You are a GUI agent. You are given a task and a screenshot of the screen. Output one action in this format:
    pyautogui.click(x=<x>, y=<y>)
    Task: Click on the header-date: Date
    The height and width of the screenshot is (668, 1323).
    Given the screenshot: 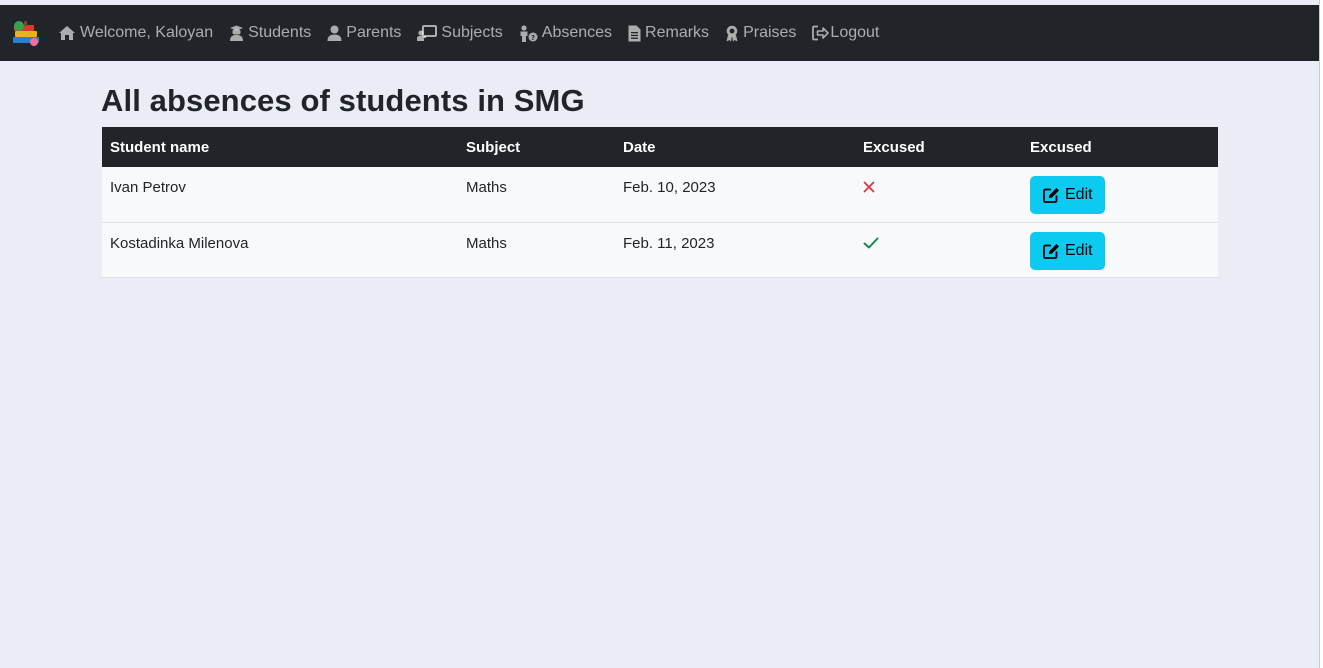 What is the action you would take?
    pyautogui.click(x=639, y=147)
    